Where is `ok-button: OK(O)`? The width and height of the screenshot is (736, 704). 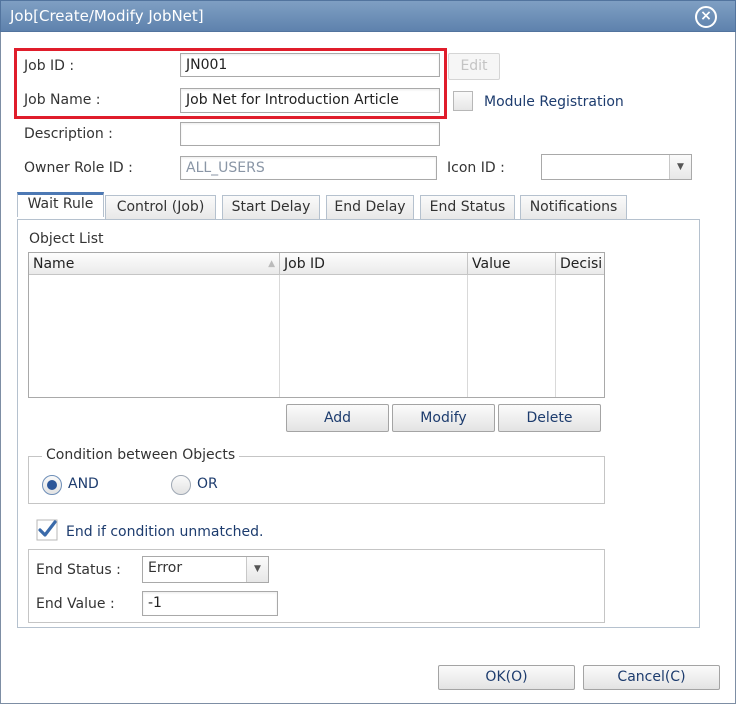 ok-button: OK(O) is located at coordinates (506, 677).